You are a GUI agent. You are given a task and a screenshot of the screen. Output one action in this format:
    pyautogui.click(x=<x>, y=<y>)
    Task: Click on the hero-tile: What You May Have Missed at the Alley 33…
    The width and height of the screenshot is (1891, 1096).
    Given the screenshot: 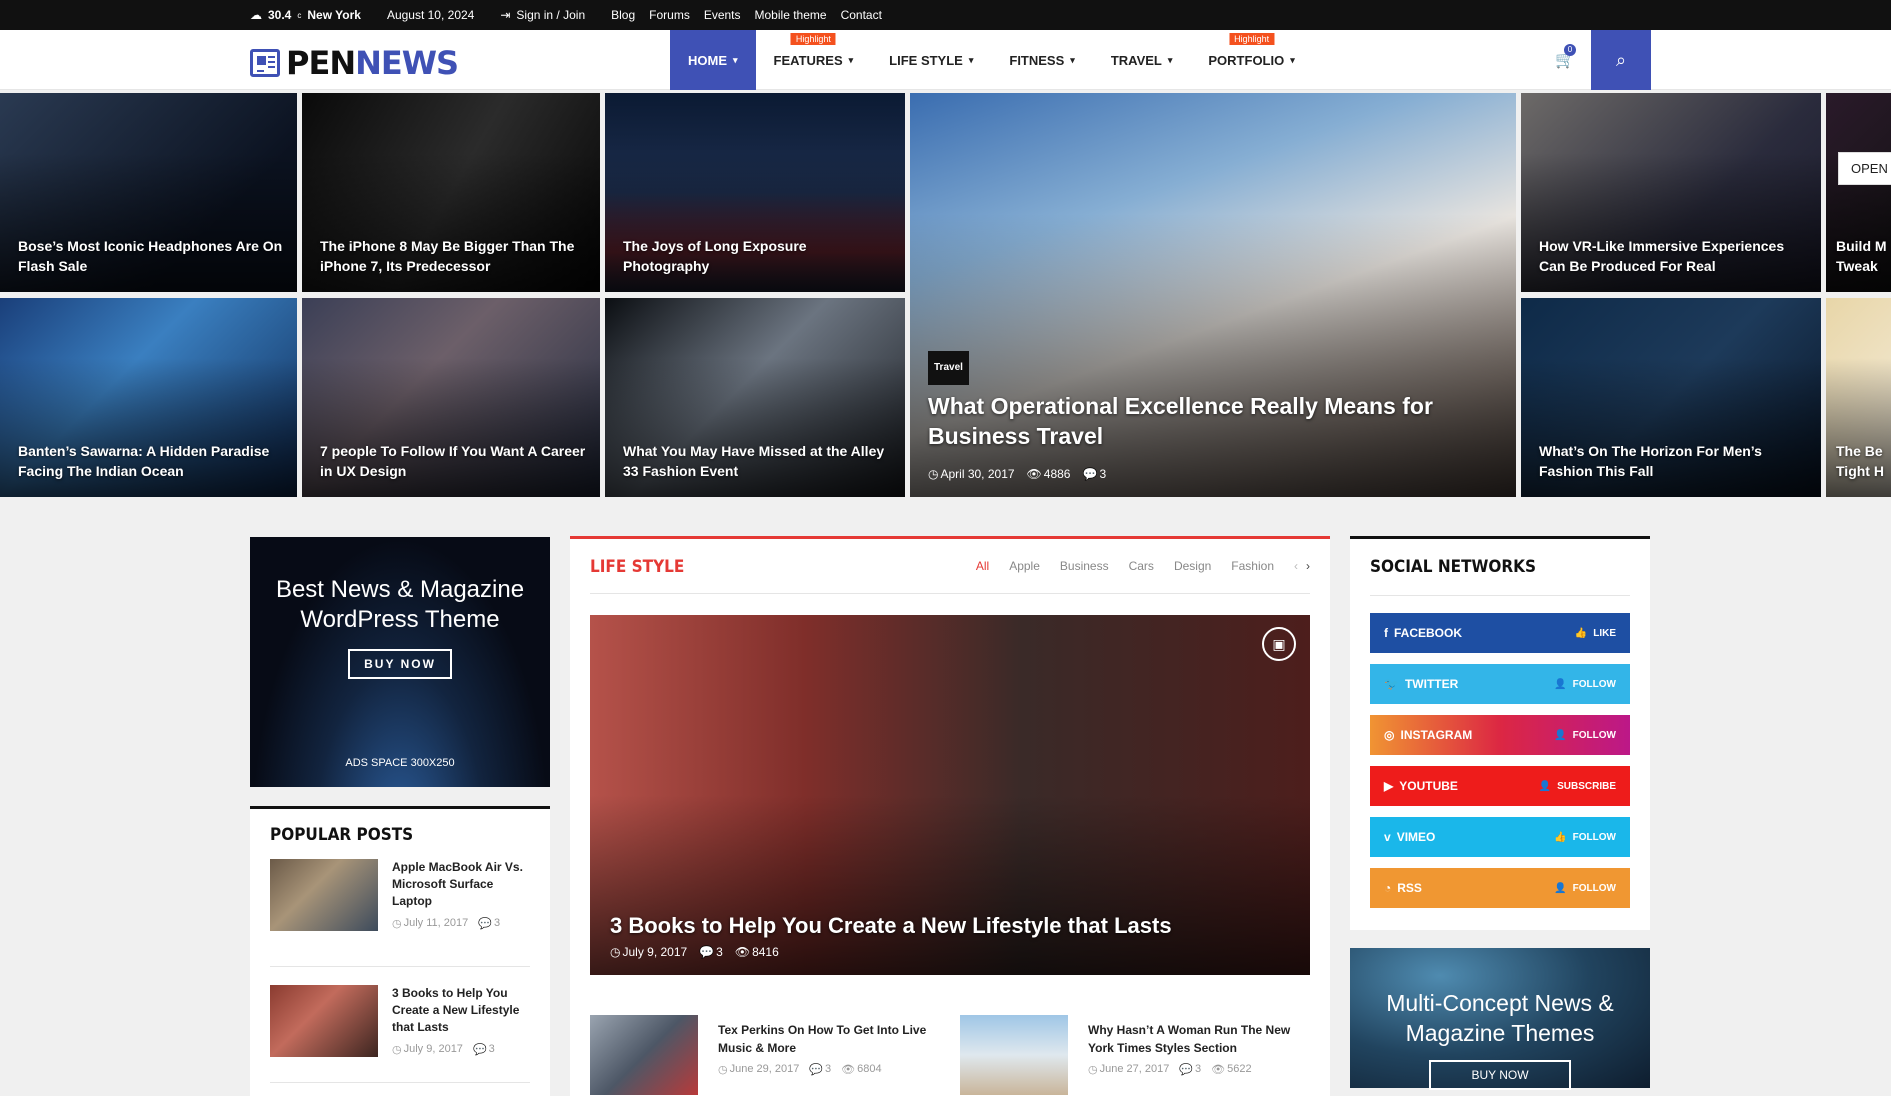 What is the action you would take?
    pyautogui.click(x=755, y=397)
    